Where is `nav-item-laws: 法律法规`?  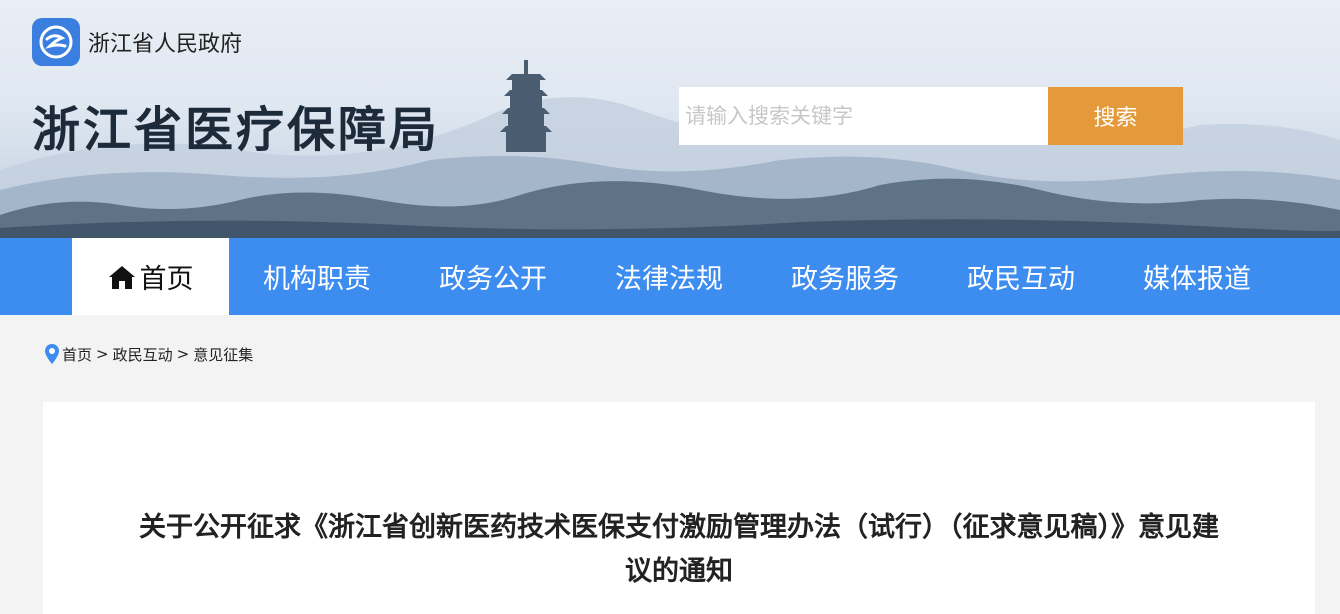 nav-item-laws: 法律法规 is located at coordinates (669, 276).